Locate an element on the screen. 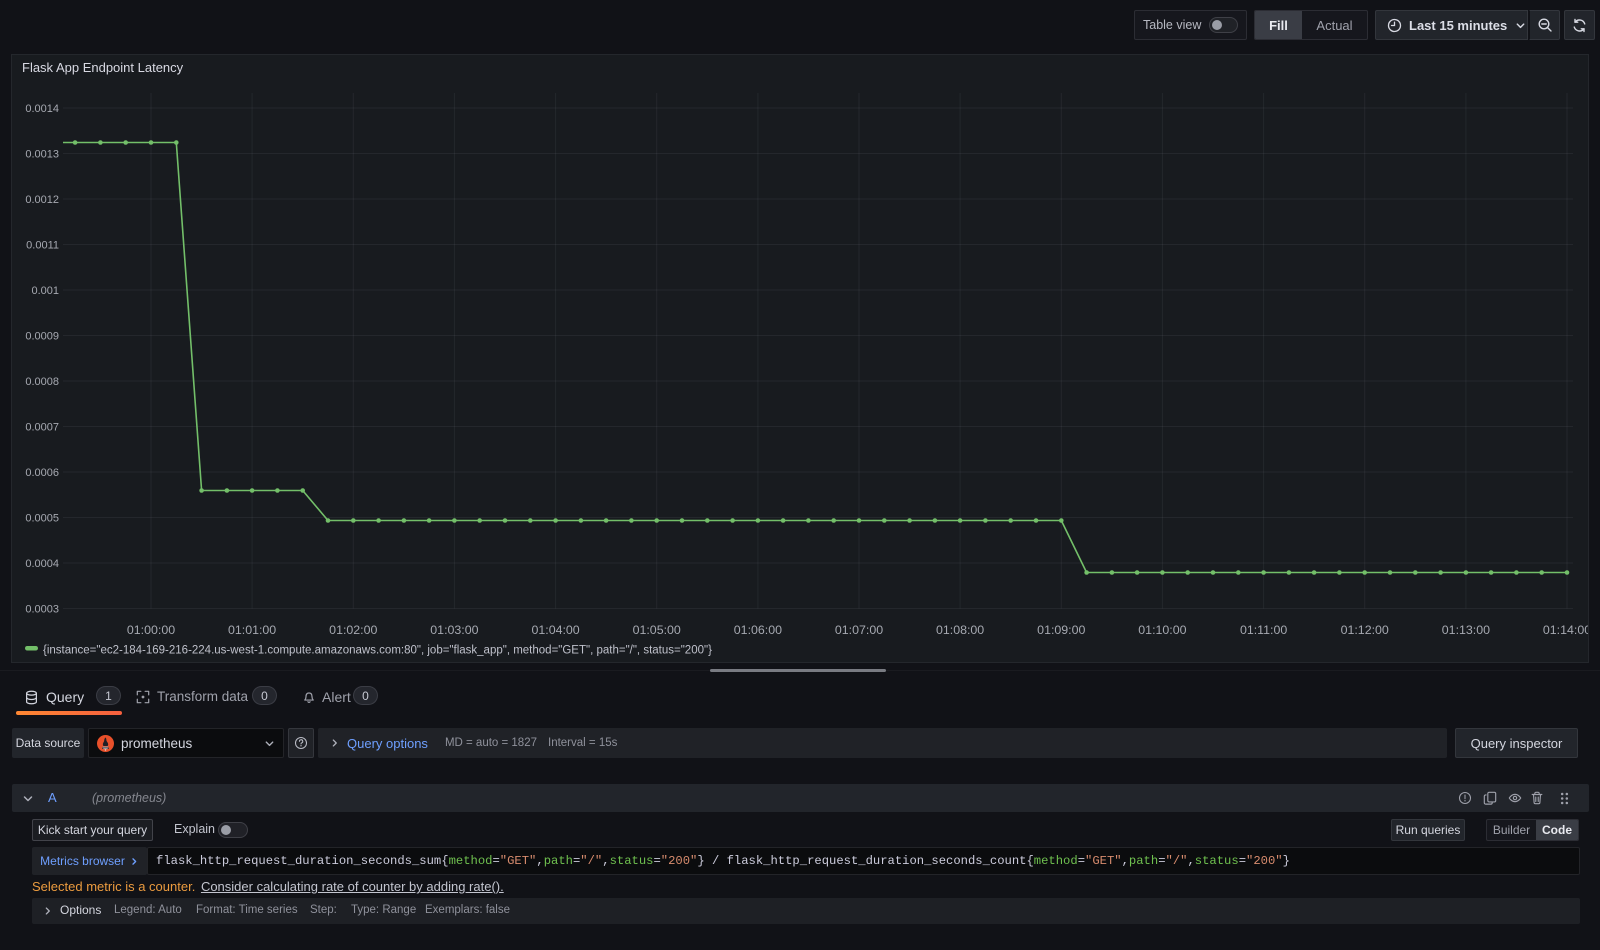 The height and width of the screenshot is (950, 1600). svg-text: 01:01:00 is located at coordinates (252, 630).